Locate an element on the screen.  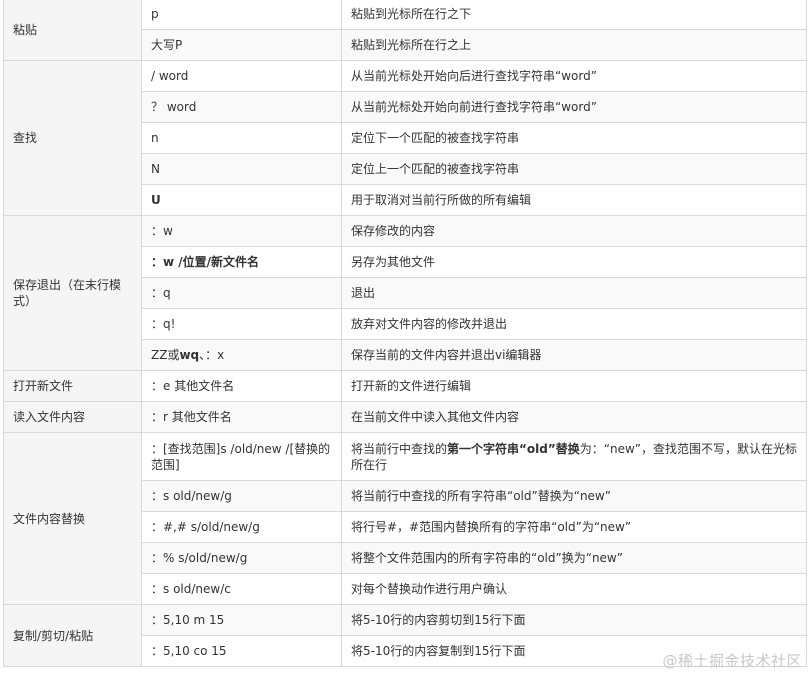
description-cell: 粘贴到光标所在行之下 is located at coordinates (574, 15).